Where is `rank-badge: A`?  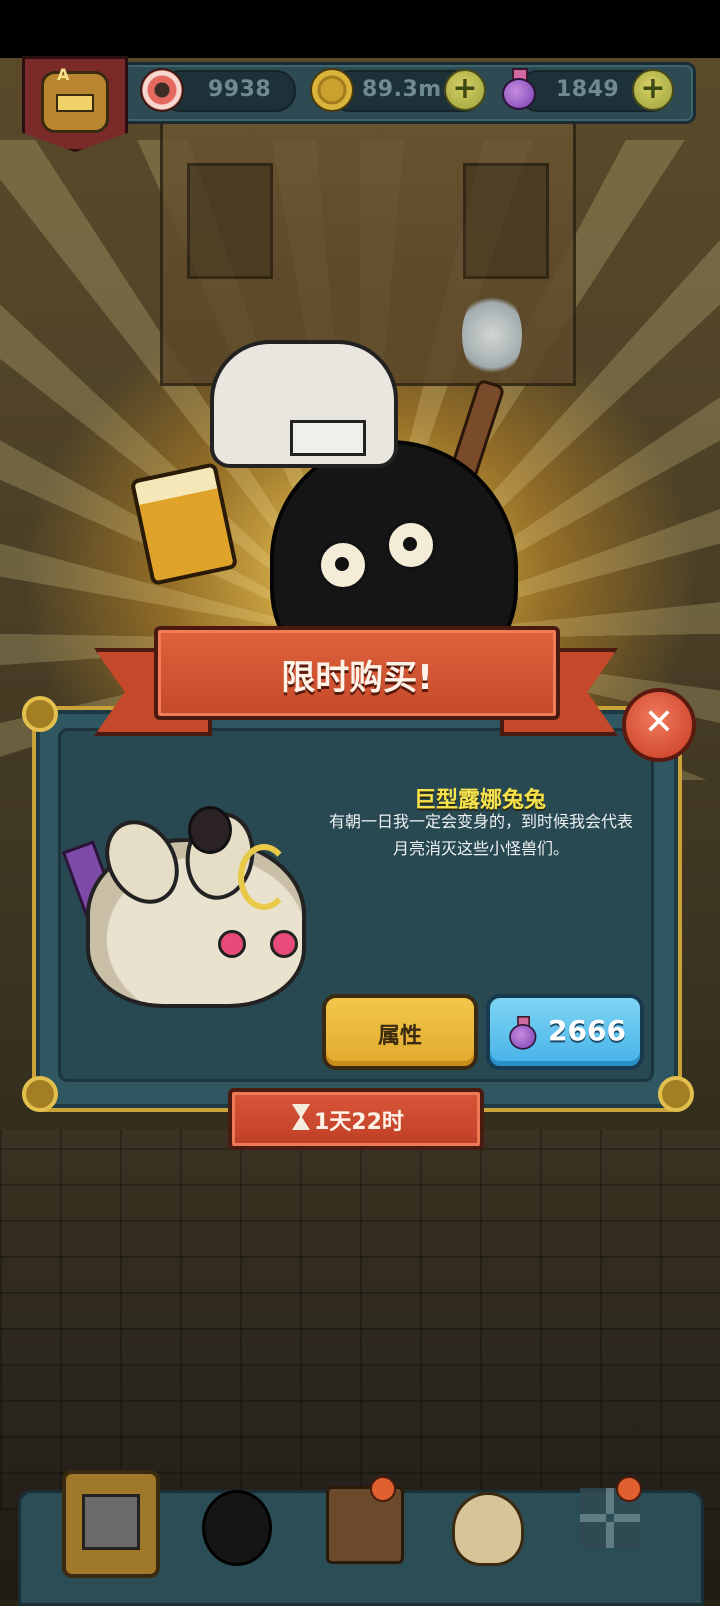 rank-badge: A is located at coordinates (75, 104).